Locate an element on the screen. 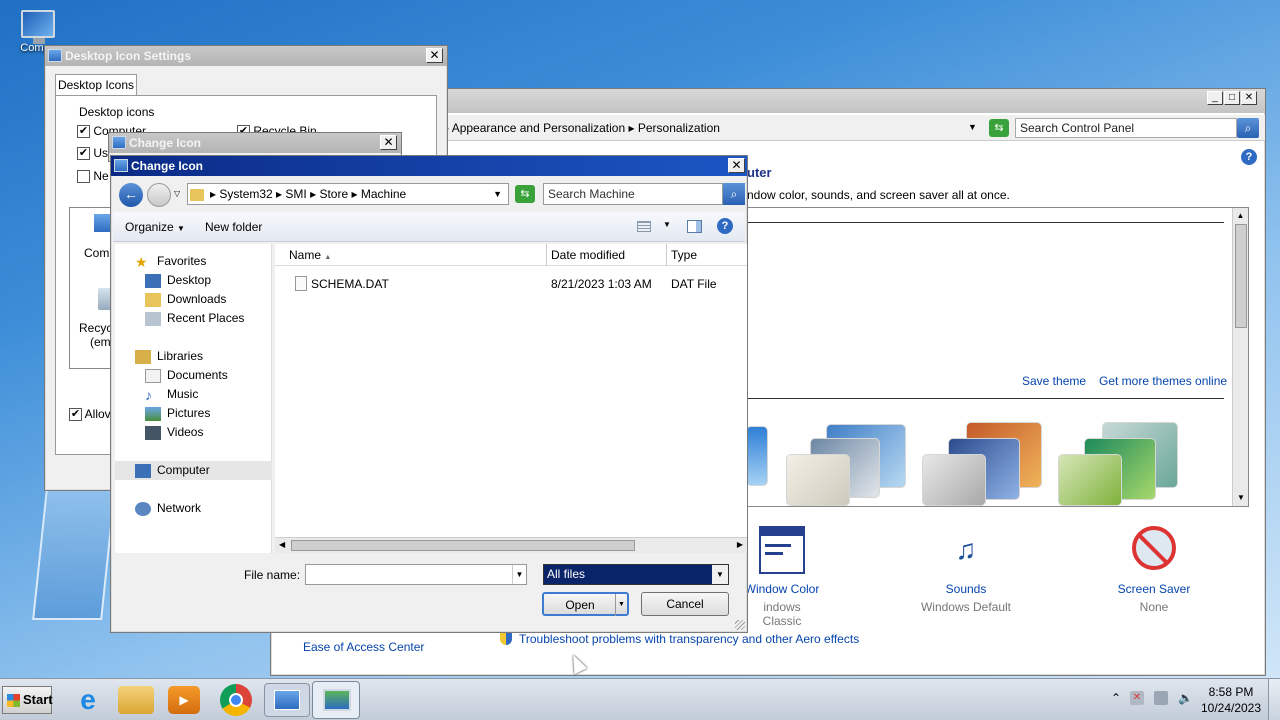 This screenshot has width=1280, height=720. screen-saver-link: Screen Saver is located at coordinates (1154, 589).